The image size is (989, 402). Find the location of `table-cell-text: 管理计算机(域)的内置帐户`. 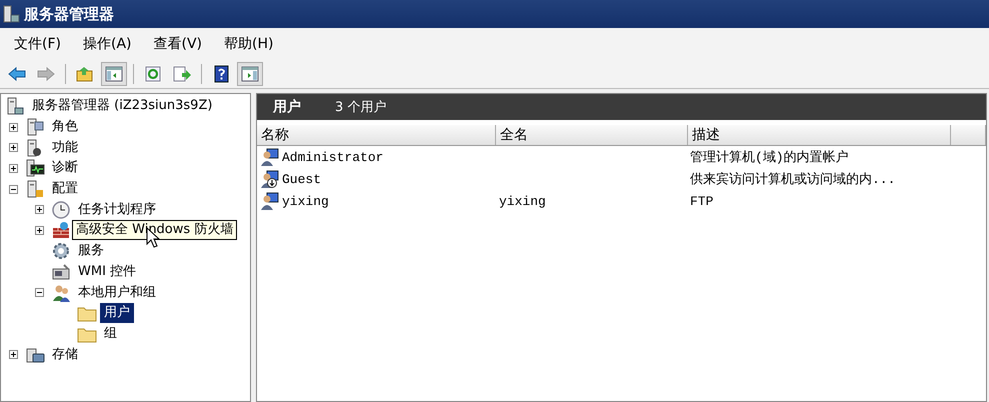

table-cell-text: 管理计算机(域)的内置帐户 is located at coordinates (769, 157).